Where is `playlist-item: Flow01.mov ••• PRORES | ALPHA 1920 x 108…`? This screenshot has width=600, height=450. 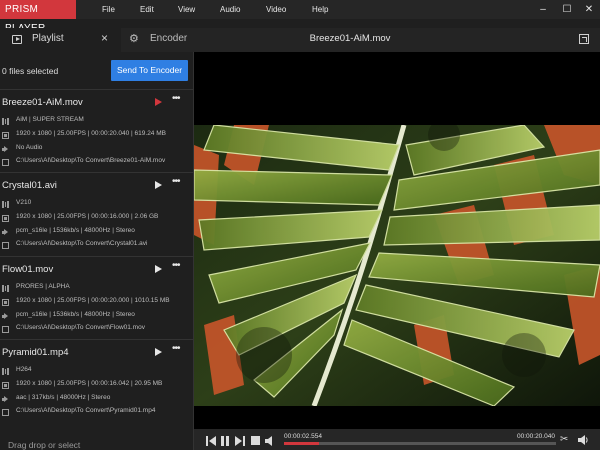
playlist-item: Flow01.mov ••• PRORES | ALPHA 1920 x 108… is located at coordinates (96, 296).